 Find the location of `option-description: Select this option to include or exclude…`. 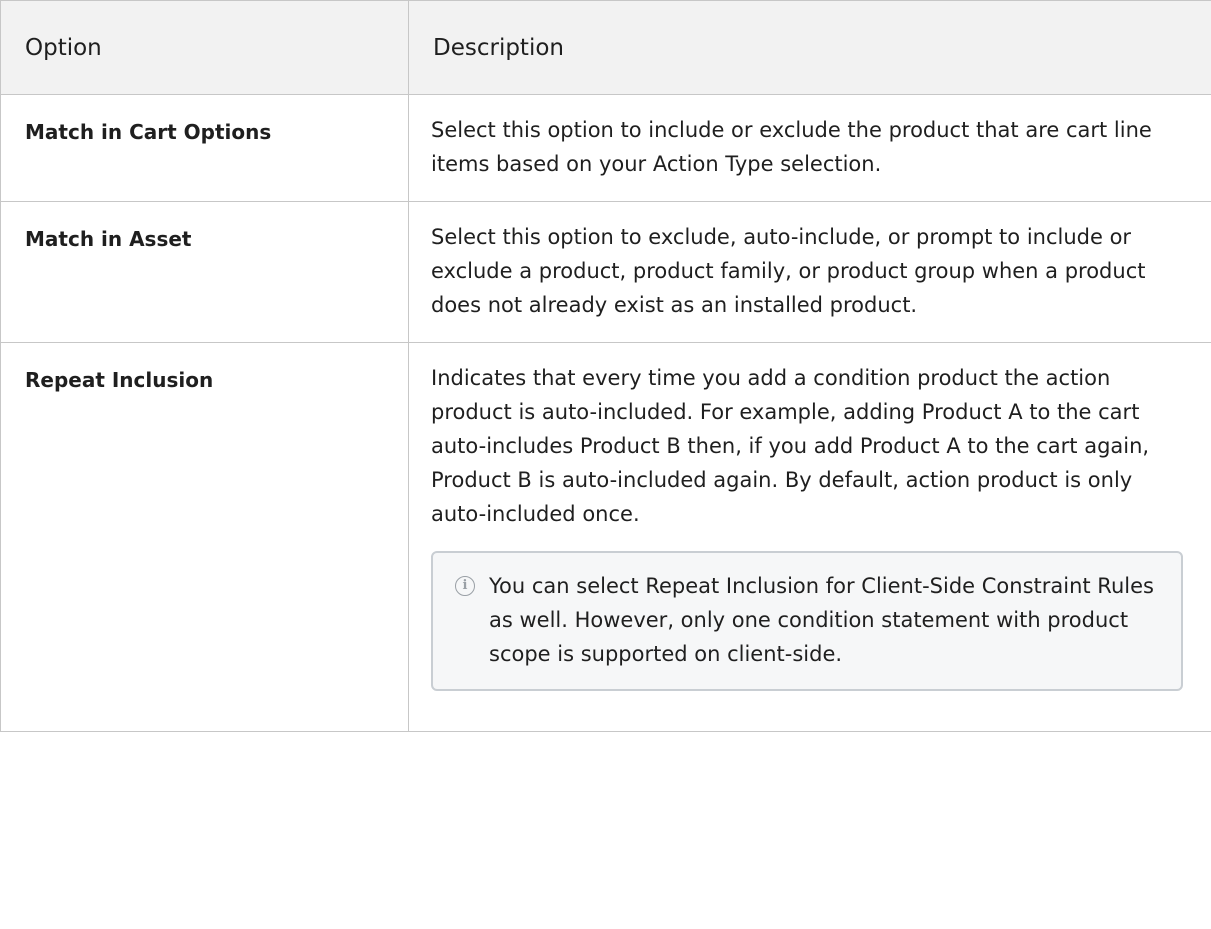

option-description: Select this option to include or exclude… is located at coordinates (809, 148).